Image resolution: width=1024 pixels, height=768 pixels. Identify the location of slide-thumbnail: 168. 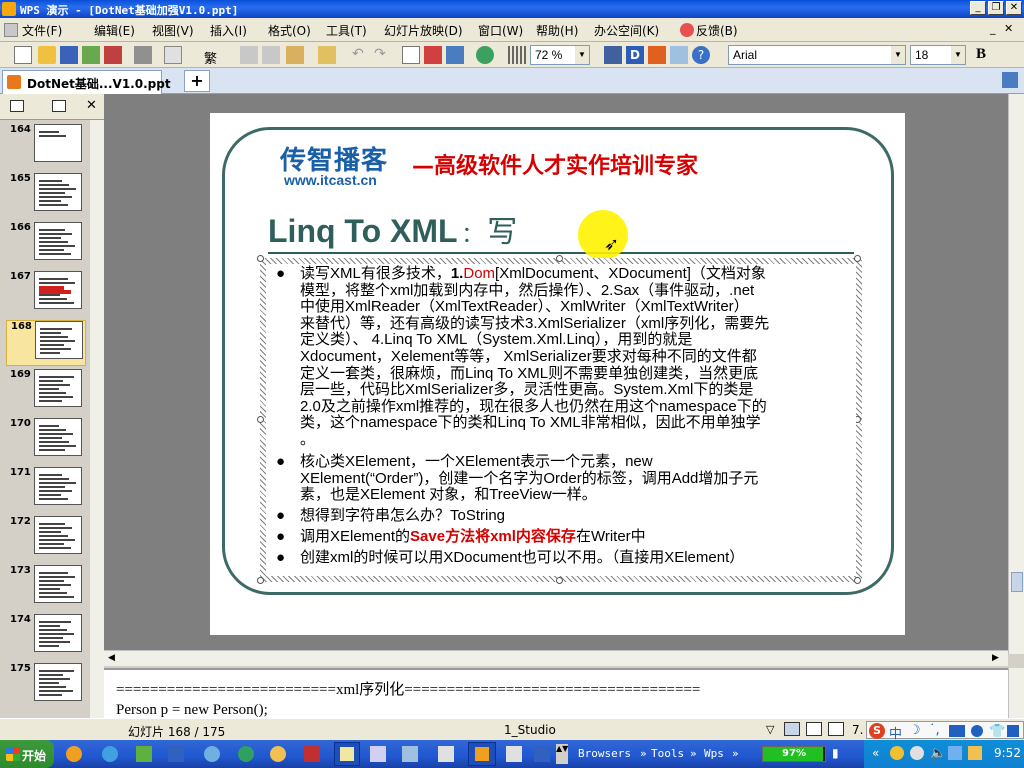
(46, 343).